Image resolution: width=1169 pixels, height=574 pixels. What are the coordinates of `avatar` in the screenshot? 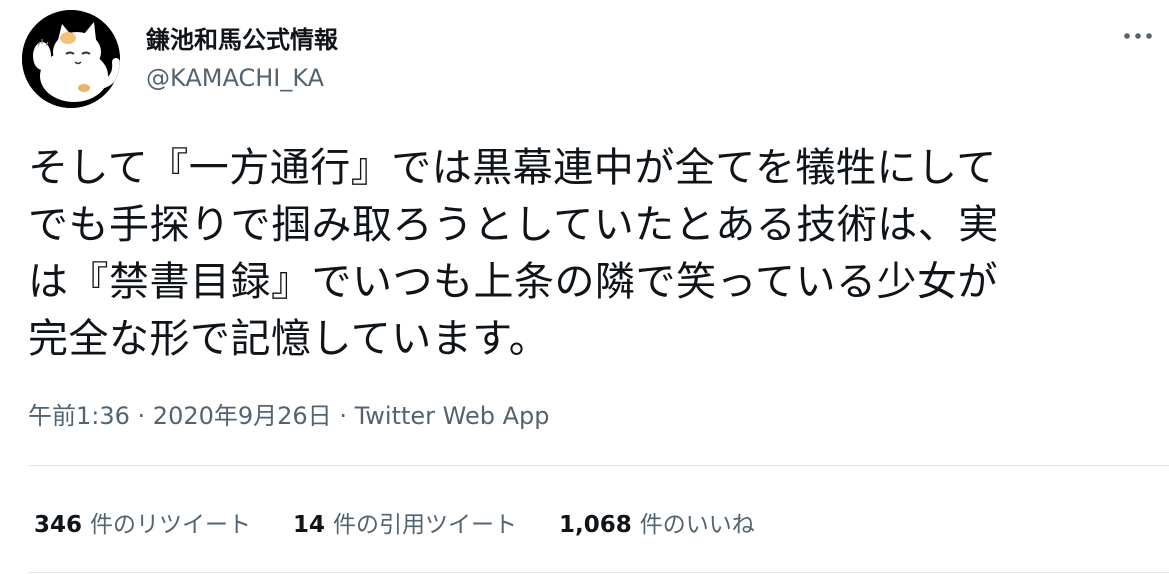 It's located at (71, 59).